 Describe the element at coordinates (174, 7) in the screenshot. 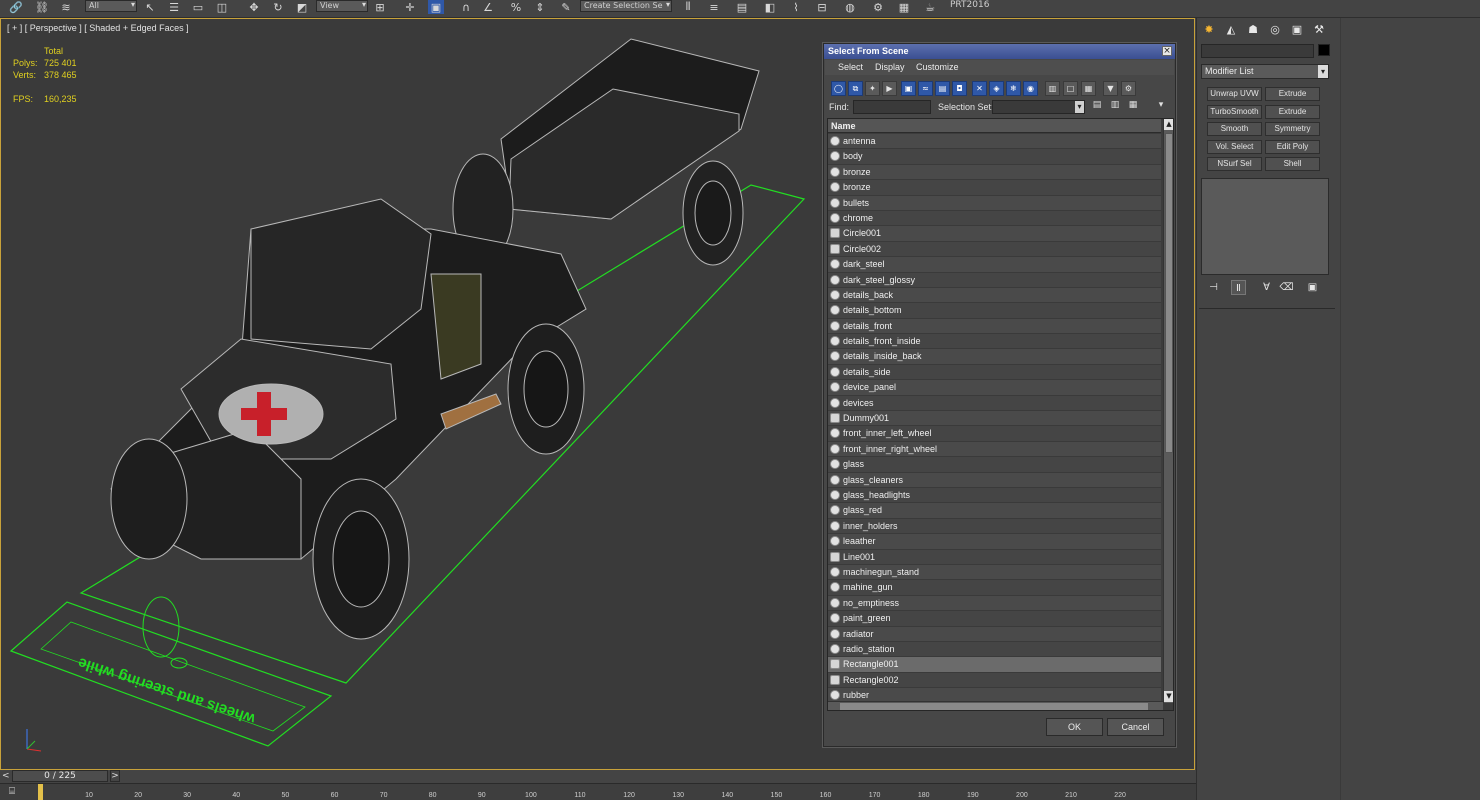

I see `select-by-name-icon: ☰` at that location.